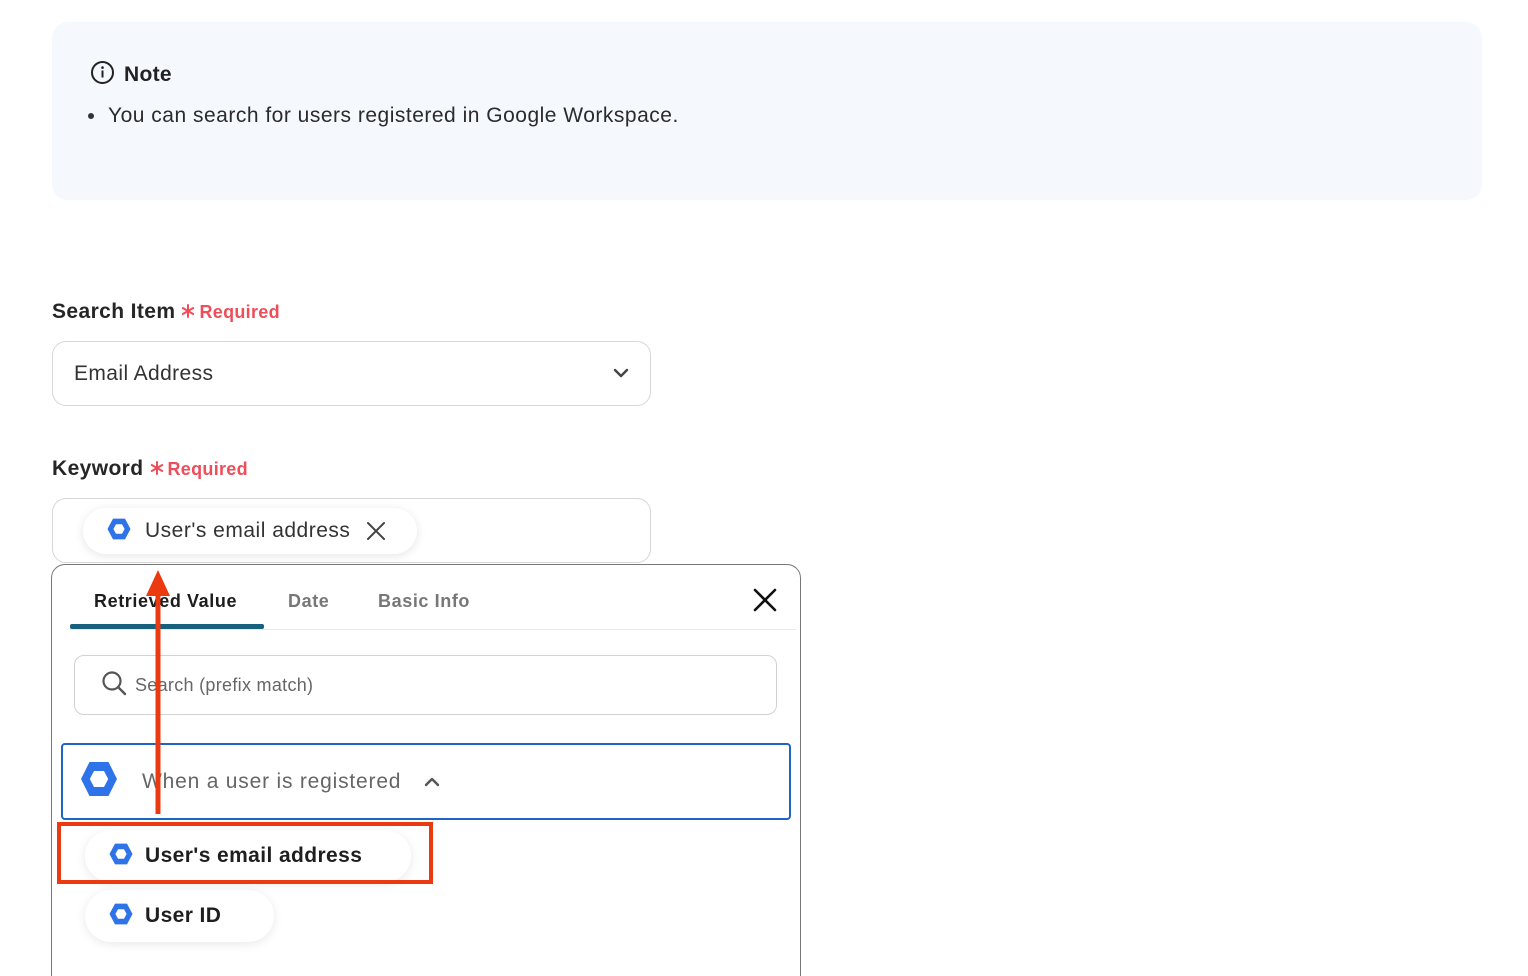 This screenshot has height=976, width=1528. I want to click on picker-search-input: Search (prefix match), so click(425, 685).